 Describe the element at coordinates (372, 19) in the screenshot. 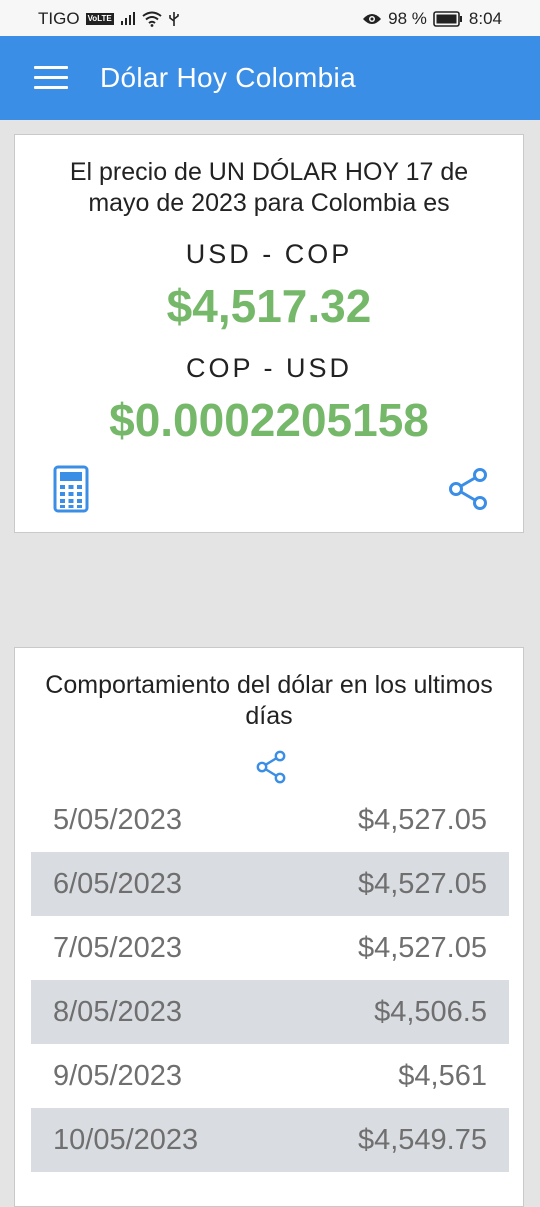

I see `eye-icon` at that location.